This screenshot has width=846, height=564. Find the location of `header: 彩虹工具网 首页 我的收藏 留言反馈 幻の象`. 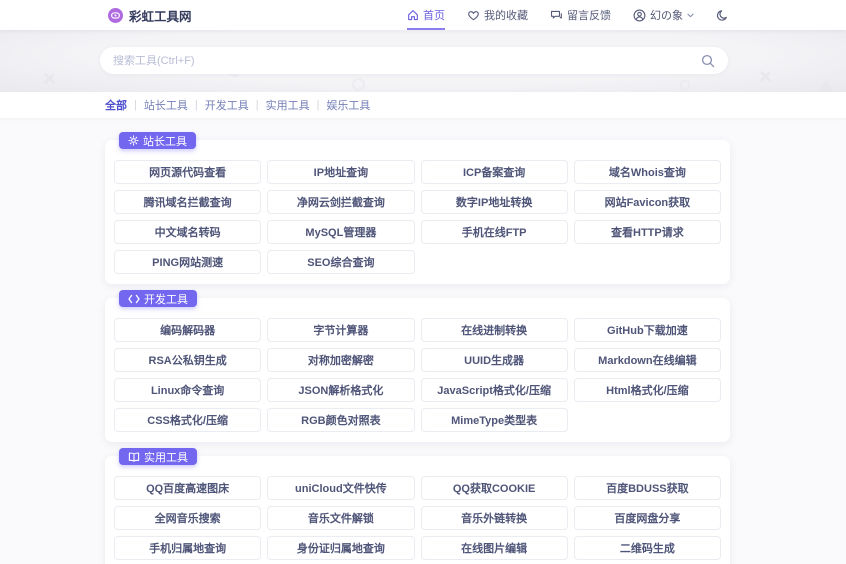

header: 彩虹工具网 首页 我的收藏 留言反馈 幻の象 is located at coordinates (423, 15).